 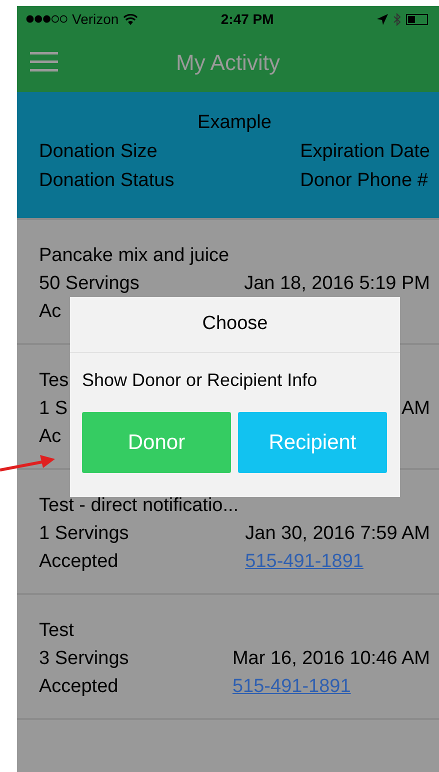 I want to click on screen-title: My Activity, so click(x=228, y=62).